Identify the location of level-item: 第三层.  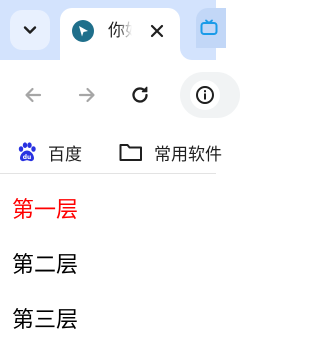
(45, 320).